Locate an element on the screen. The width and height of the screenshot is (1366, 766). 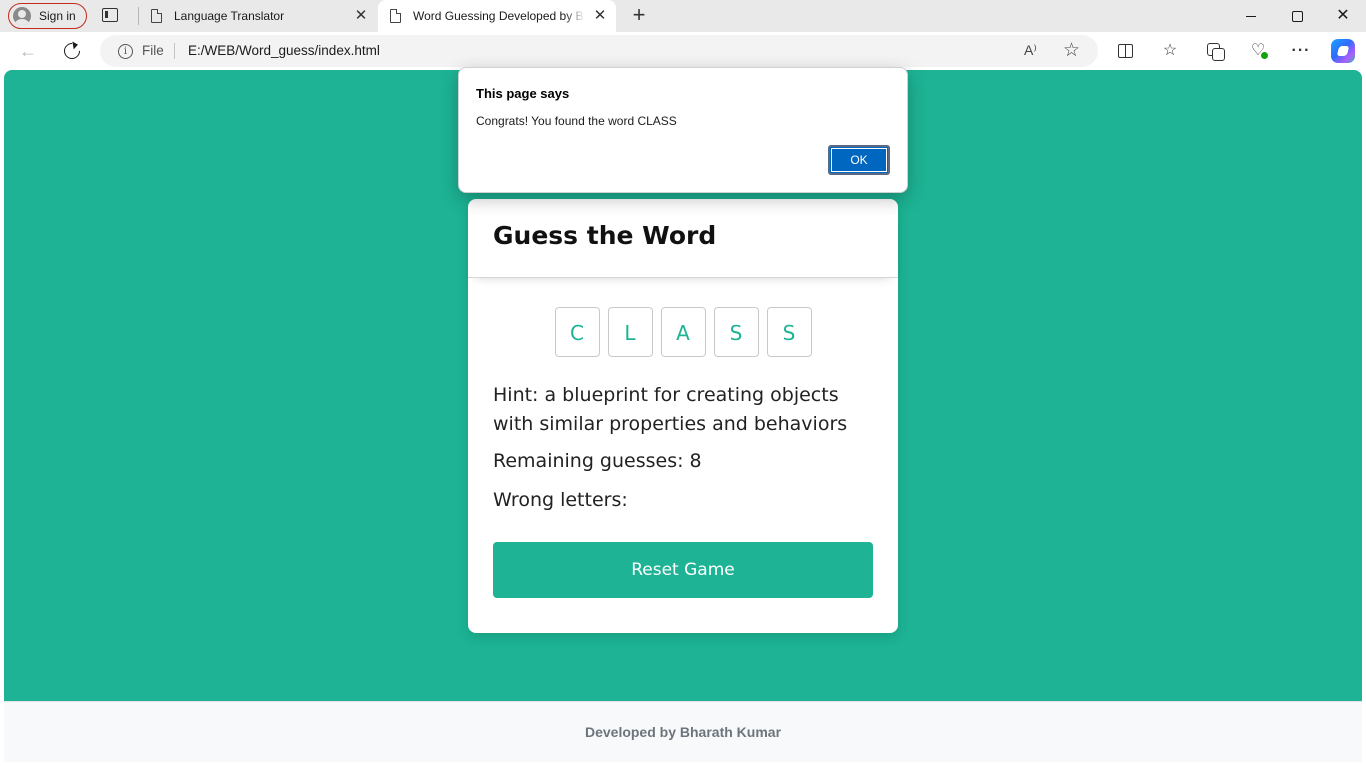
page-footer: Developed by Bharath Kumar is located at coordinates (683, 731).